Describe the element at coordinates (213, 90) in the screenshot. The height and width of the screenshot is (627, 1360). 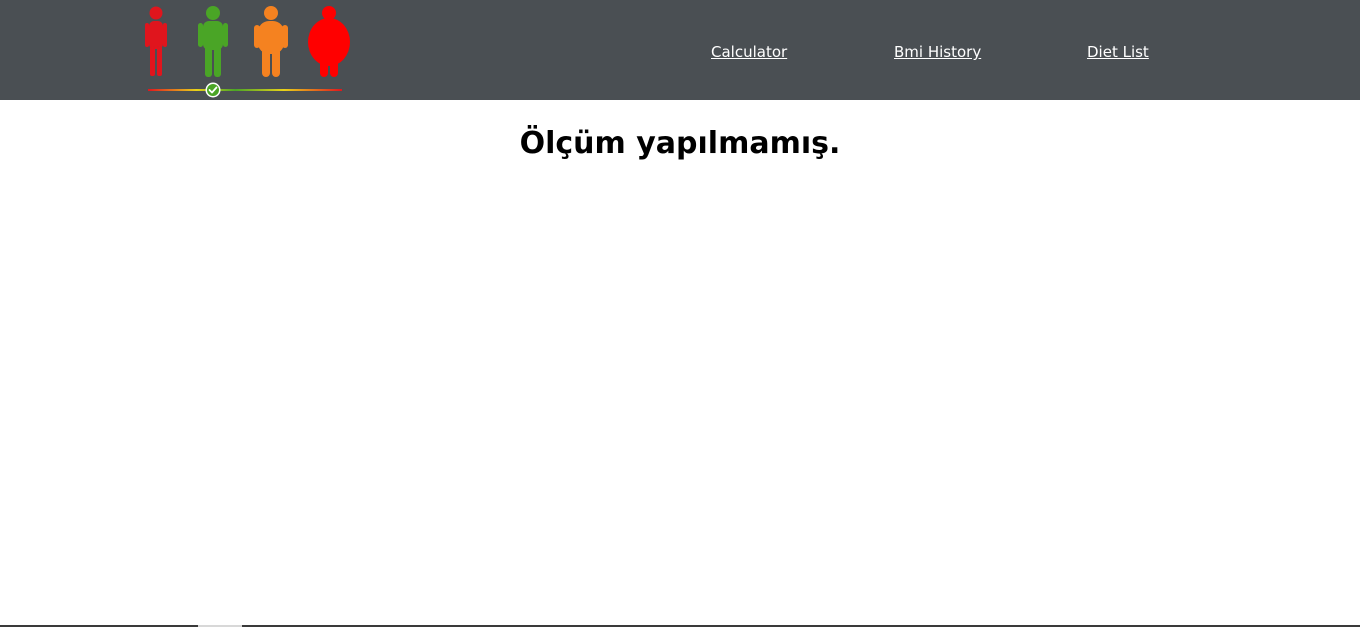
I see `check-icon` at that location.